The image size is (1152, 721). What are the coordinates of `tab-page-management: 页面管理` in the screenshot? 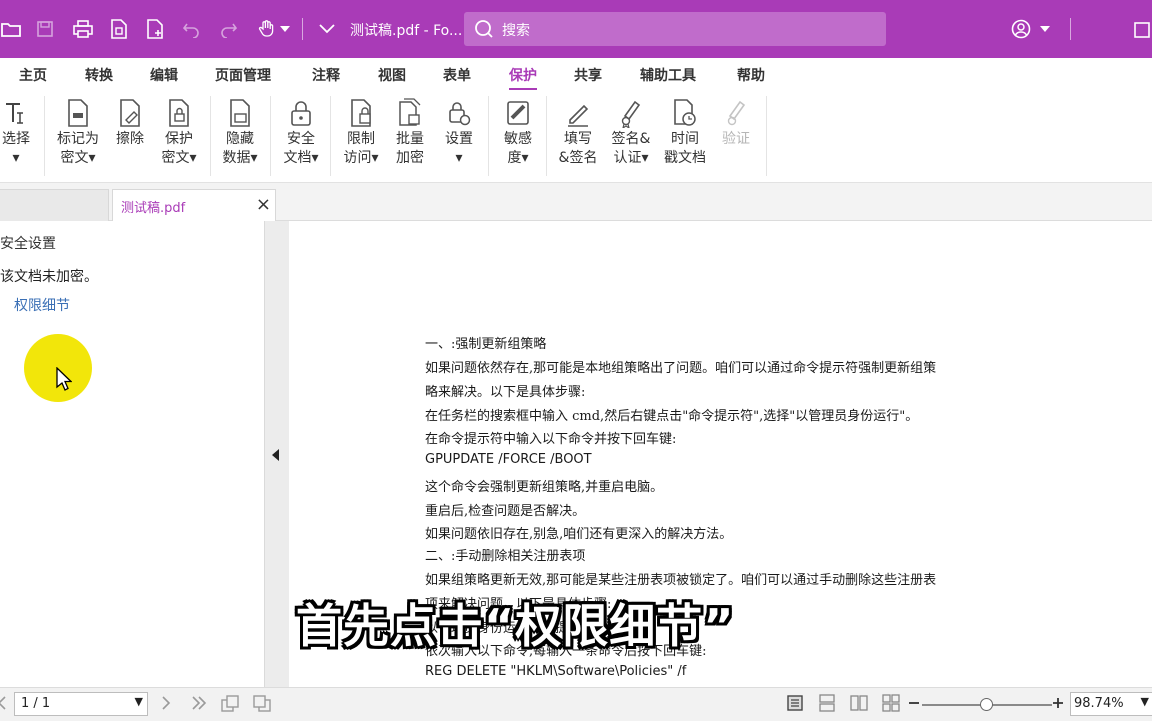 It's located at (243, 75).